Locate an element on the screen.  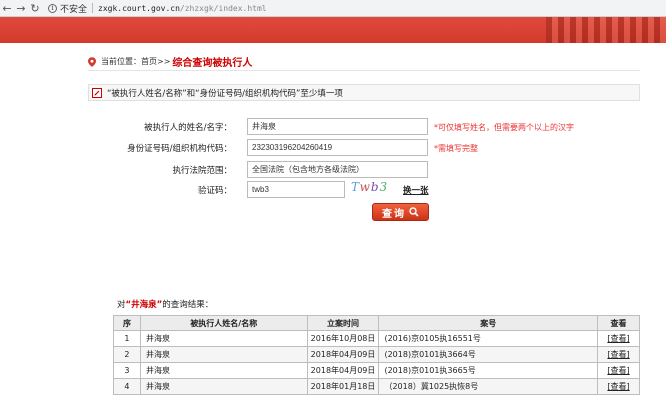
court-label: 执行法院范围： is located at coordinates (202, 171).